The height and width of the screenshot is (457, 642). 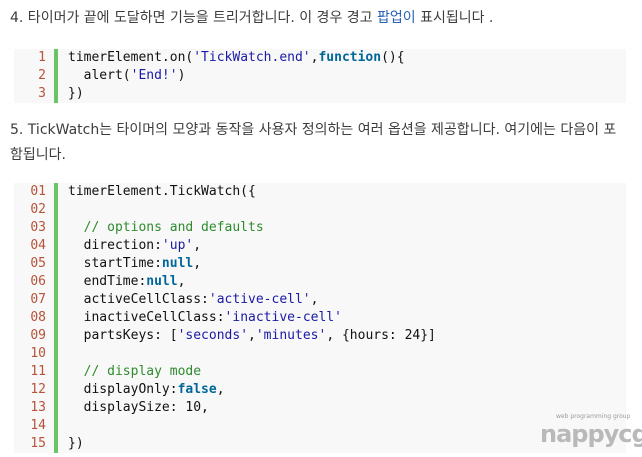 I want to click on popup-link: 팝업이, so click(x=396, y=18).